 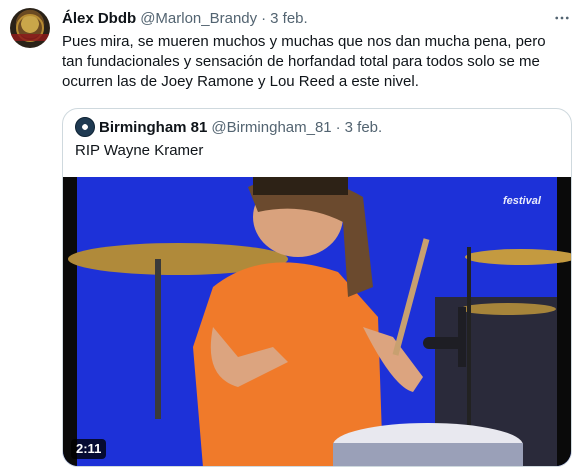 I want to click on more-horizontal-icon, so click(x=562, y=18).